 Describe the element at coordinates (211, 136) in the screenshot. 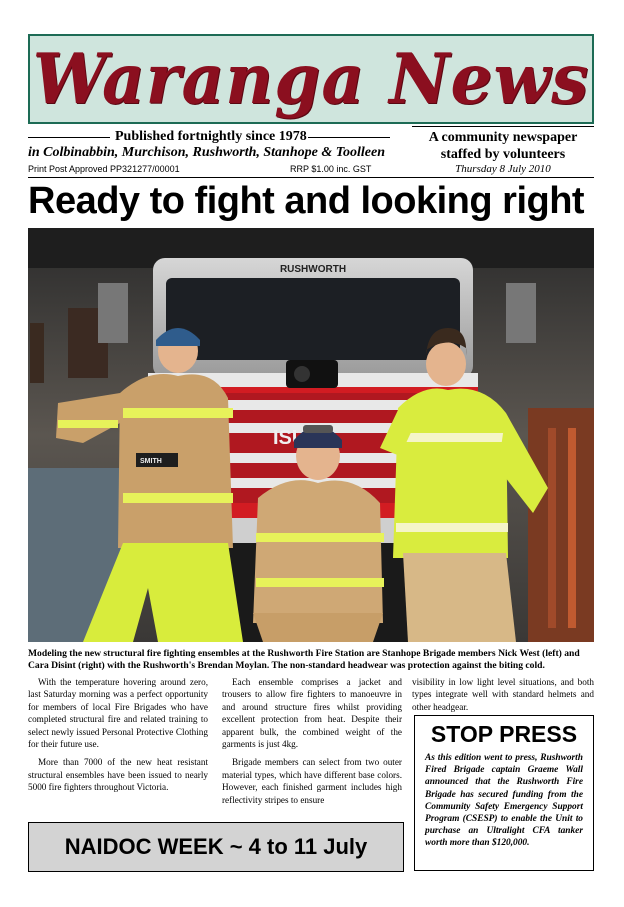

I see `publication-tagline: Published fortnightly since 1978` at that location.